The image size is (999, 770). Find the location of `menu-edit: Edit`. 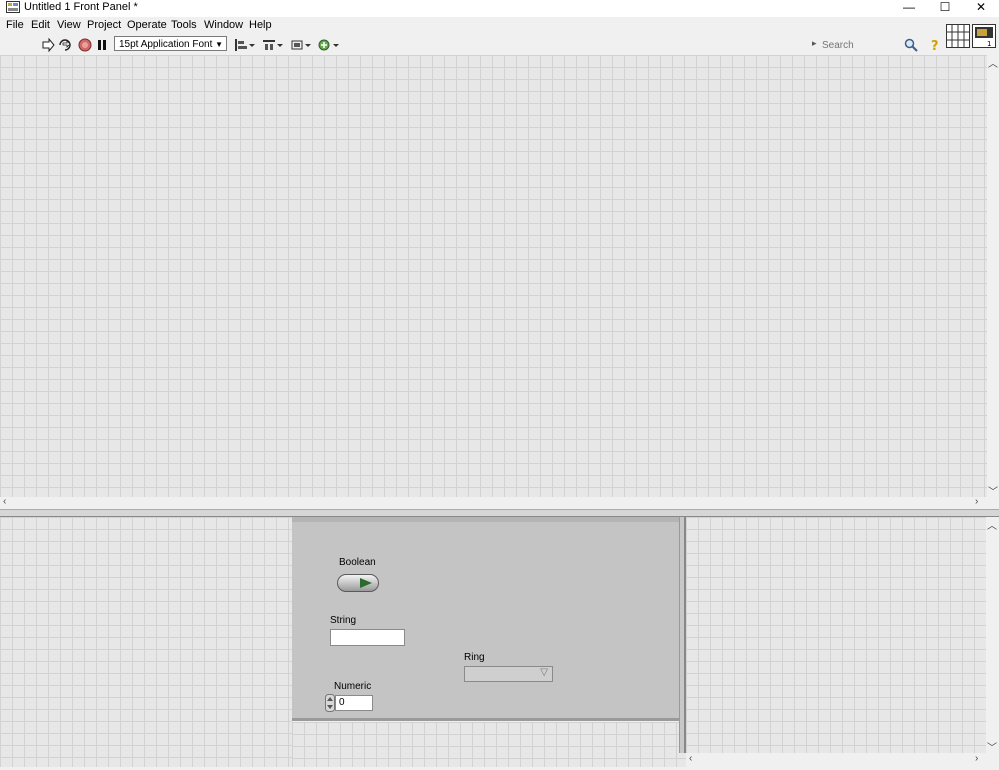

menu-edit: Edit is located at coordinates (40, 25).